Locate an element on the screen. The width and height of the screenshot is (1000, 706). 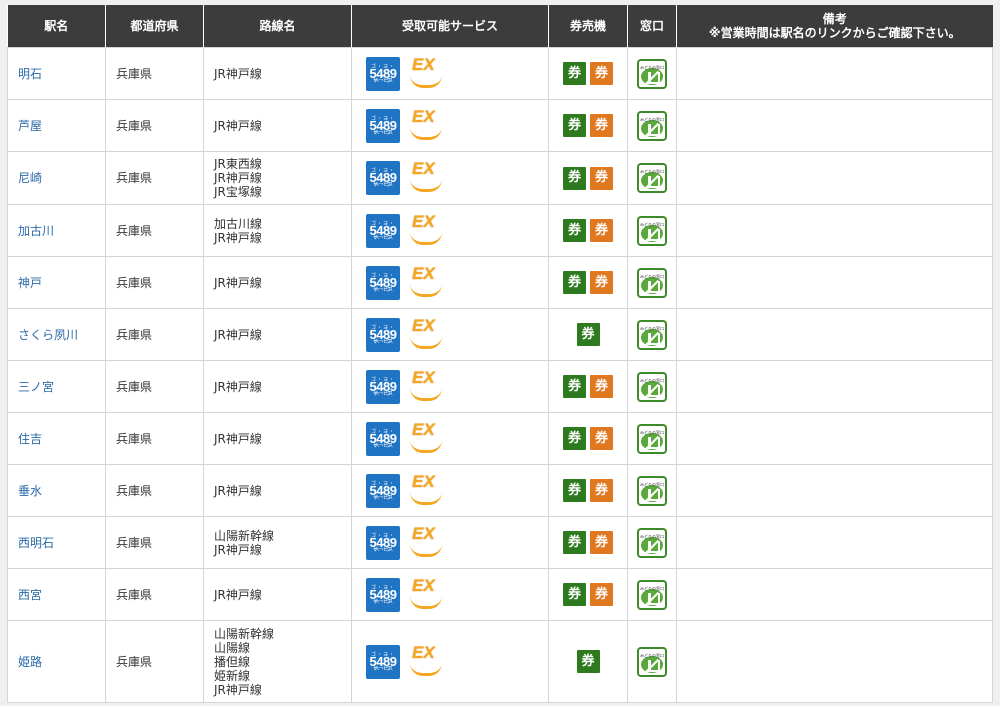
table-row: 芦屋 兵庫県 JR神戸線 ゴ・ヨ・ハ・ク 5489 サービス EX 券券 みどりの窓口 is located at coordinates (500, 125).